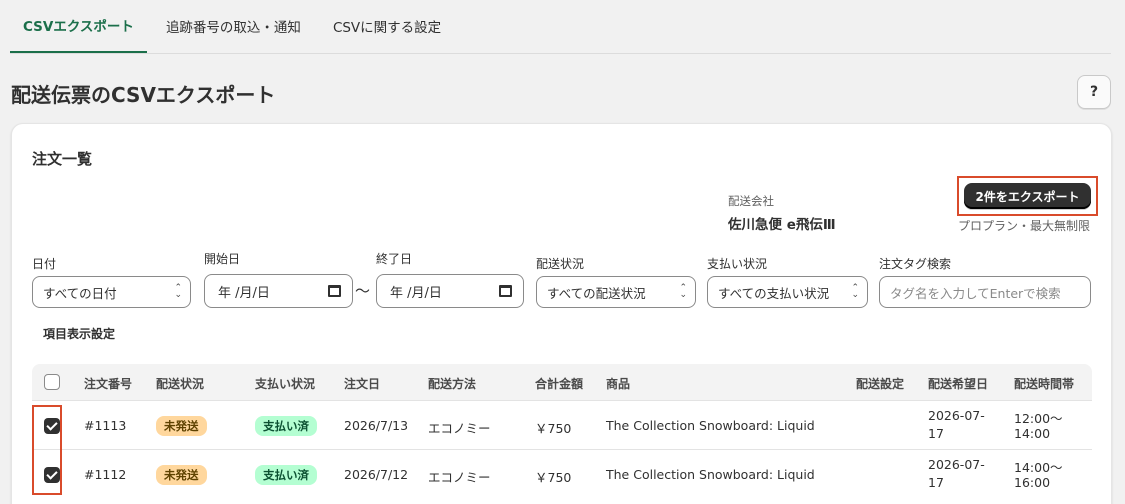 The width and height of the screenshot is (1125, 504). I want to click on header-shipping: 配送状況, so click(180, 384).